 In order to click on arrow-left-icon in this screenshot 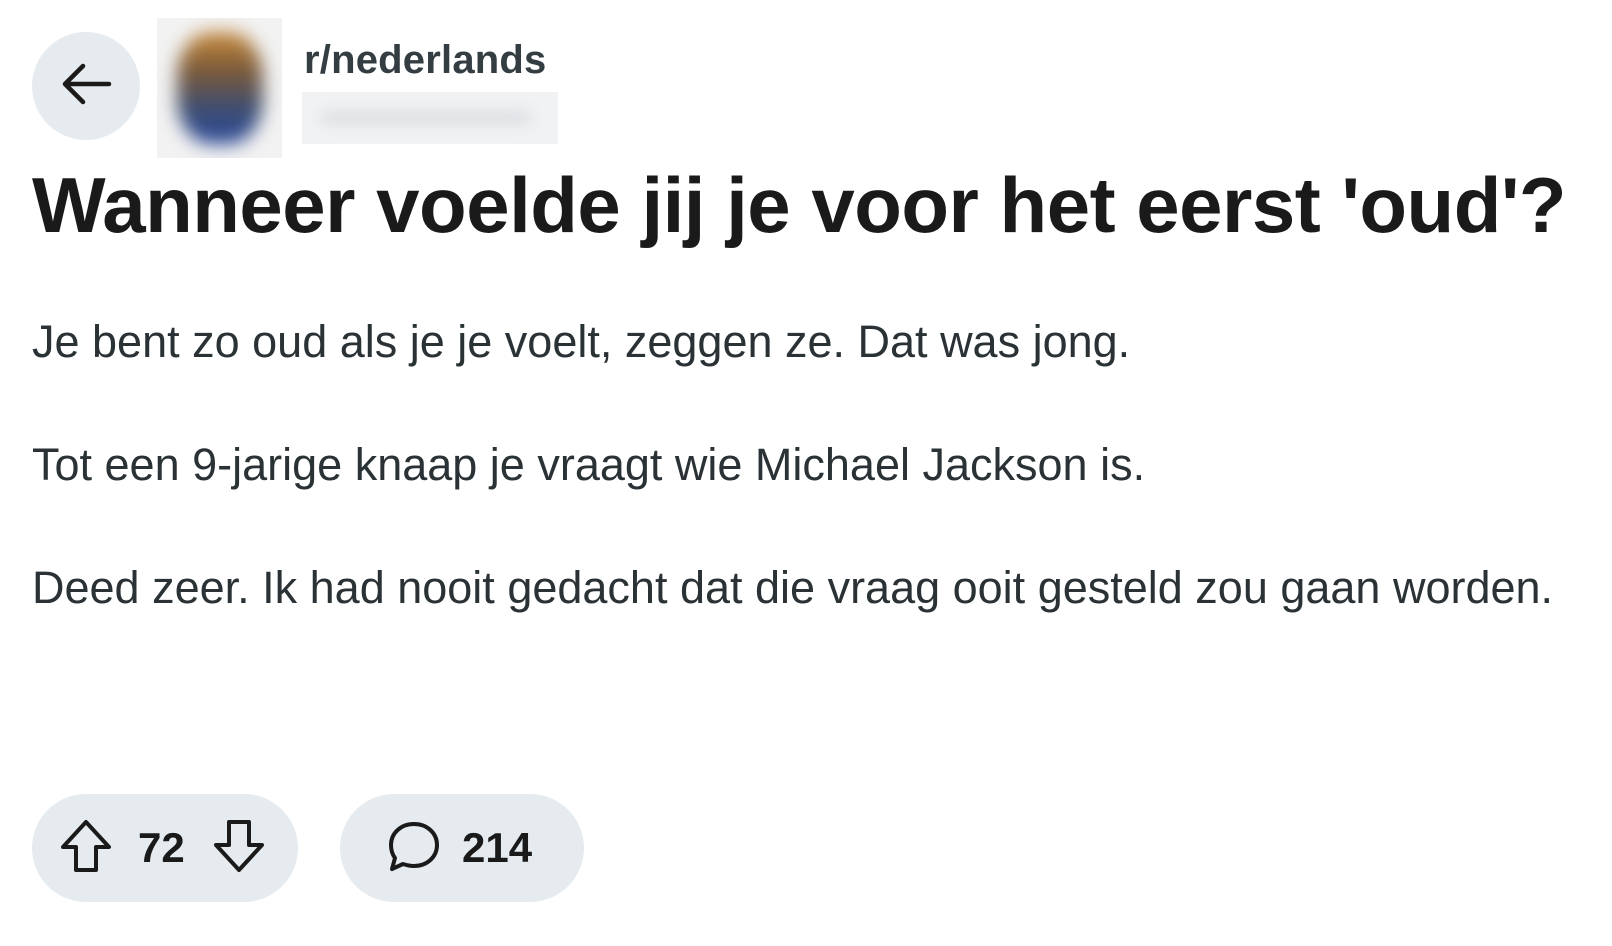, I will do `click(86, 86)`.